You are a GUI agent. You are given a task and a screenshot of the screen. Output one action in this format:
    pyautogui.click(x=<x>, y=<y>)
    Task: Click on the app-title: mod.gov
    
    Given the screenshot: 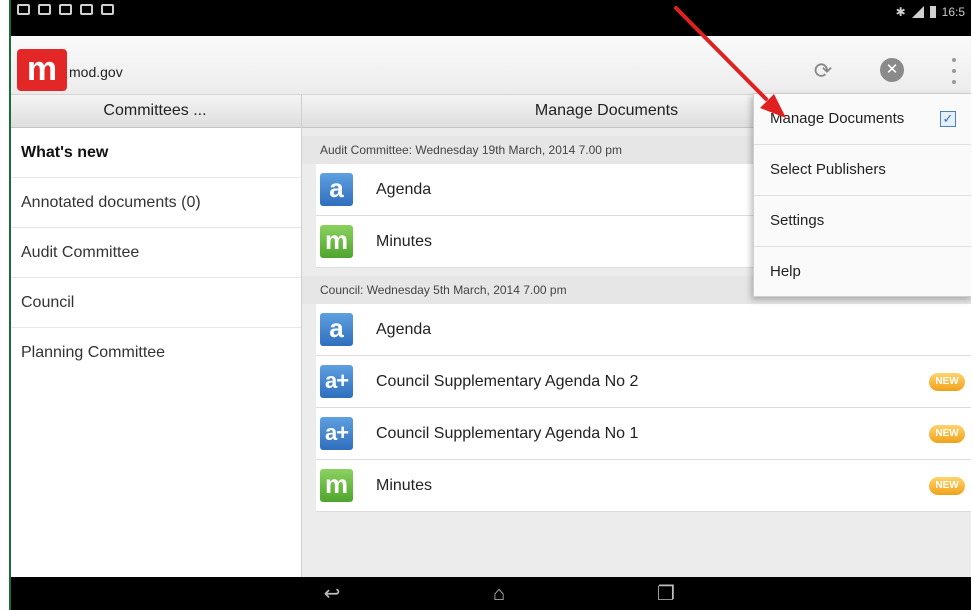 What is the action you would take?
    pyautogui.click(x=96, y=72)
    